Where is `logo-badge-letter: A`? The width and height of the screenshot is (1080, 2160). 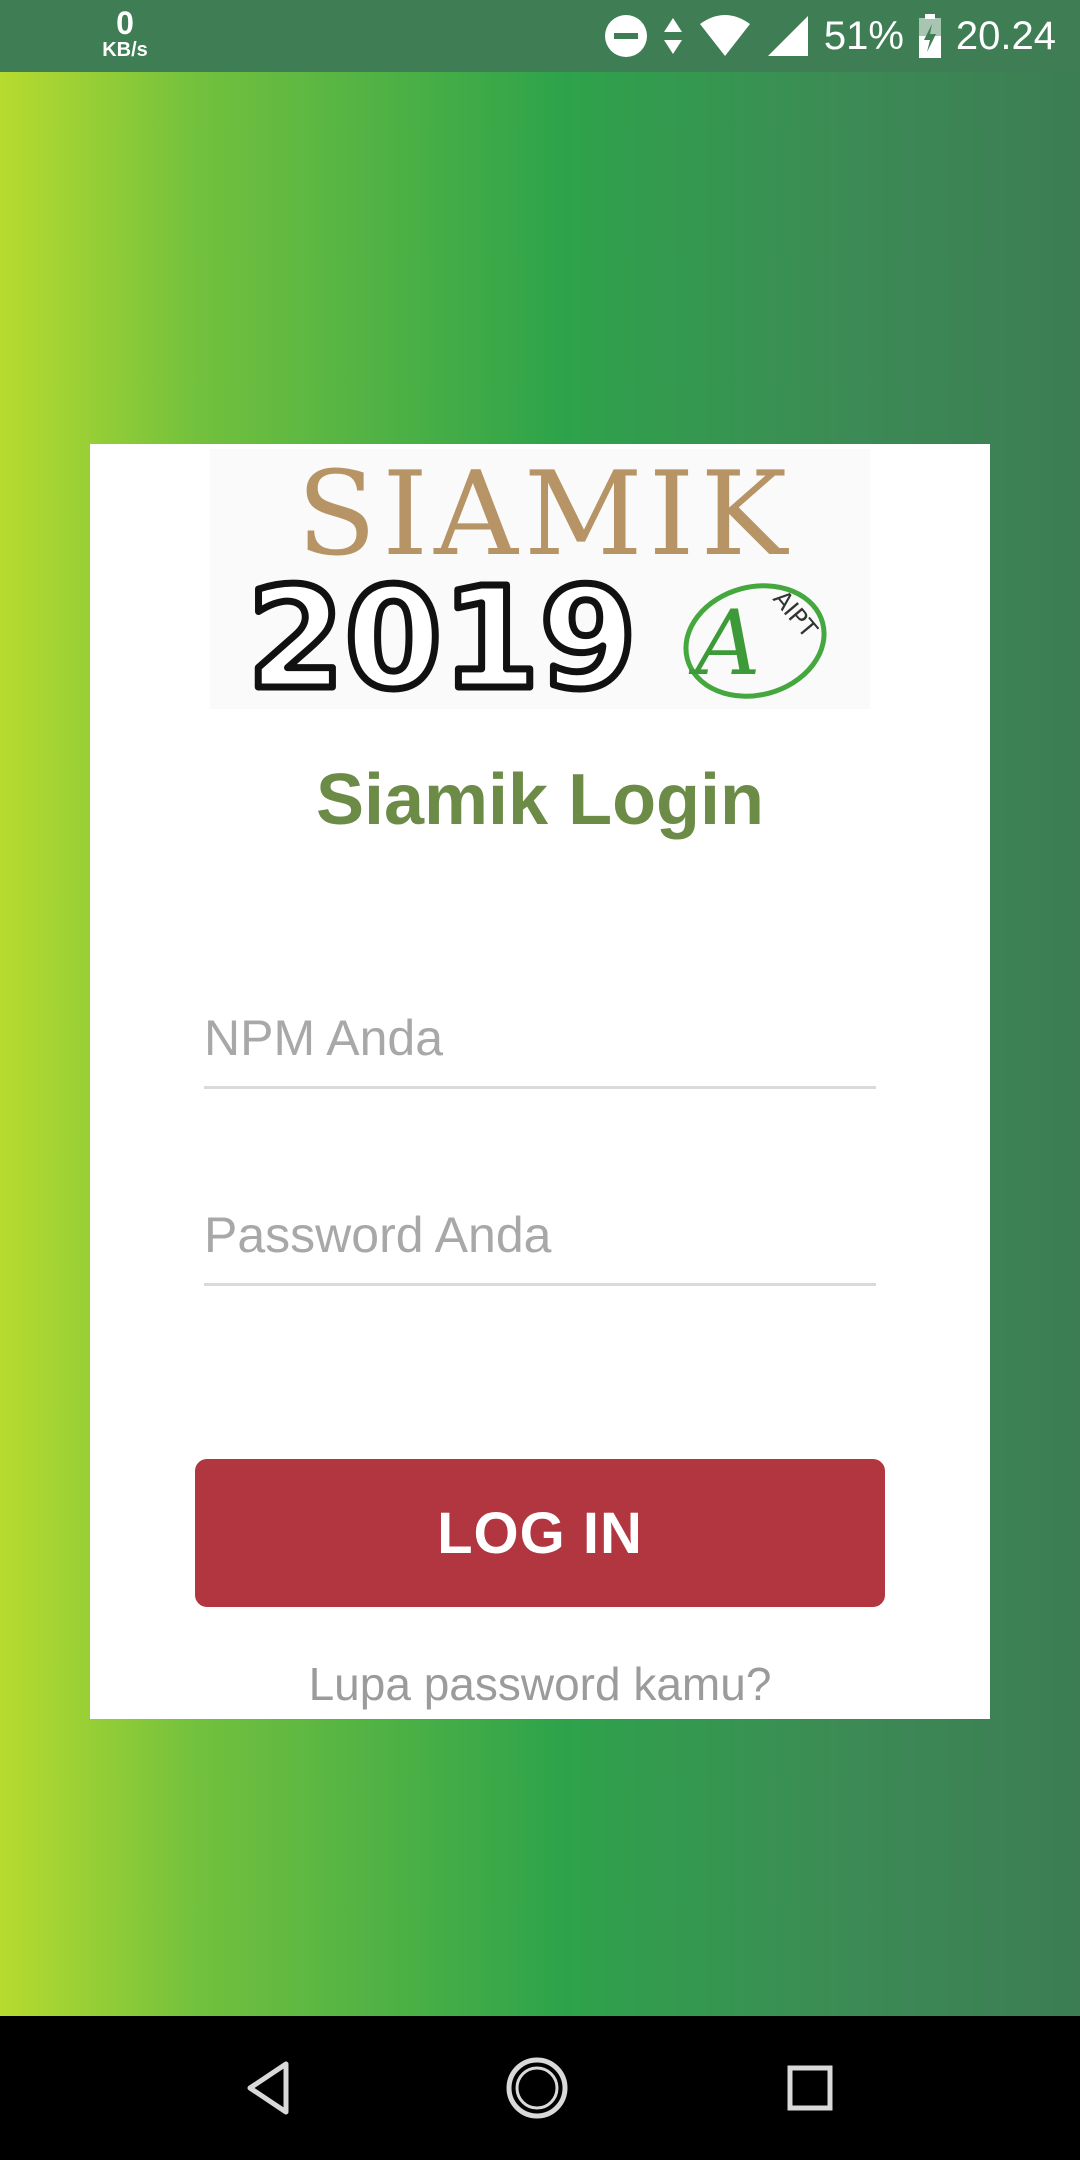
logo-badge-letter: A is located at coordinates (725, 643).